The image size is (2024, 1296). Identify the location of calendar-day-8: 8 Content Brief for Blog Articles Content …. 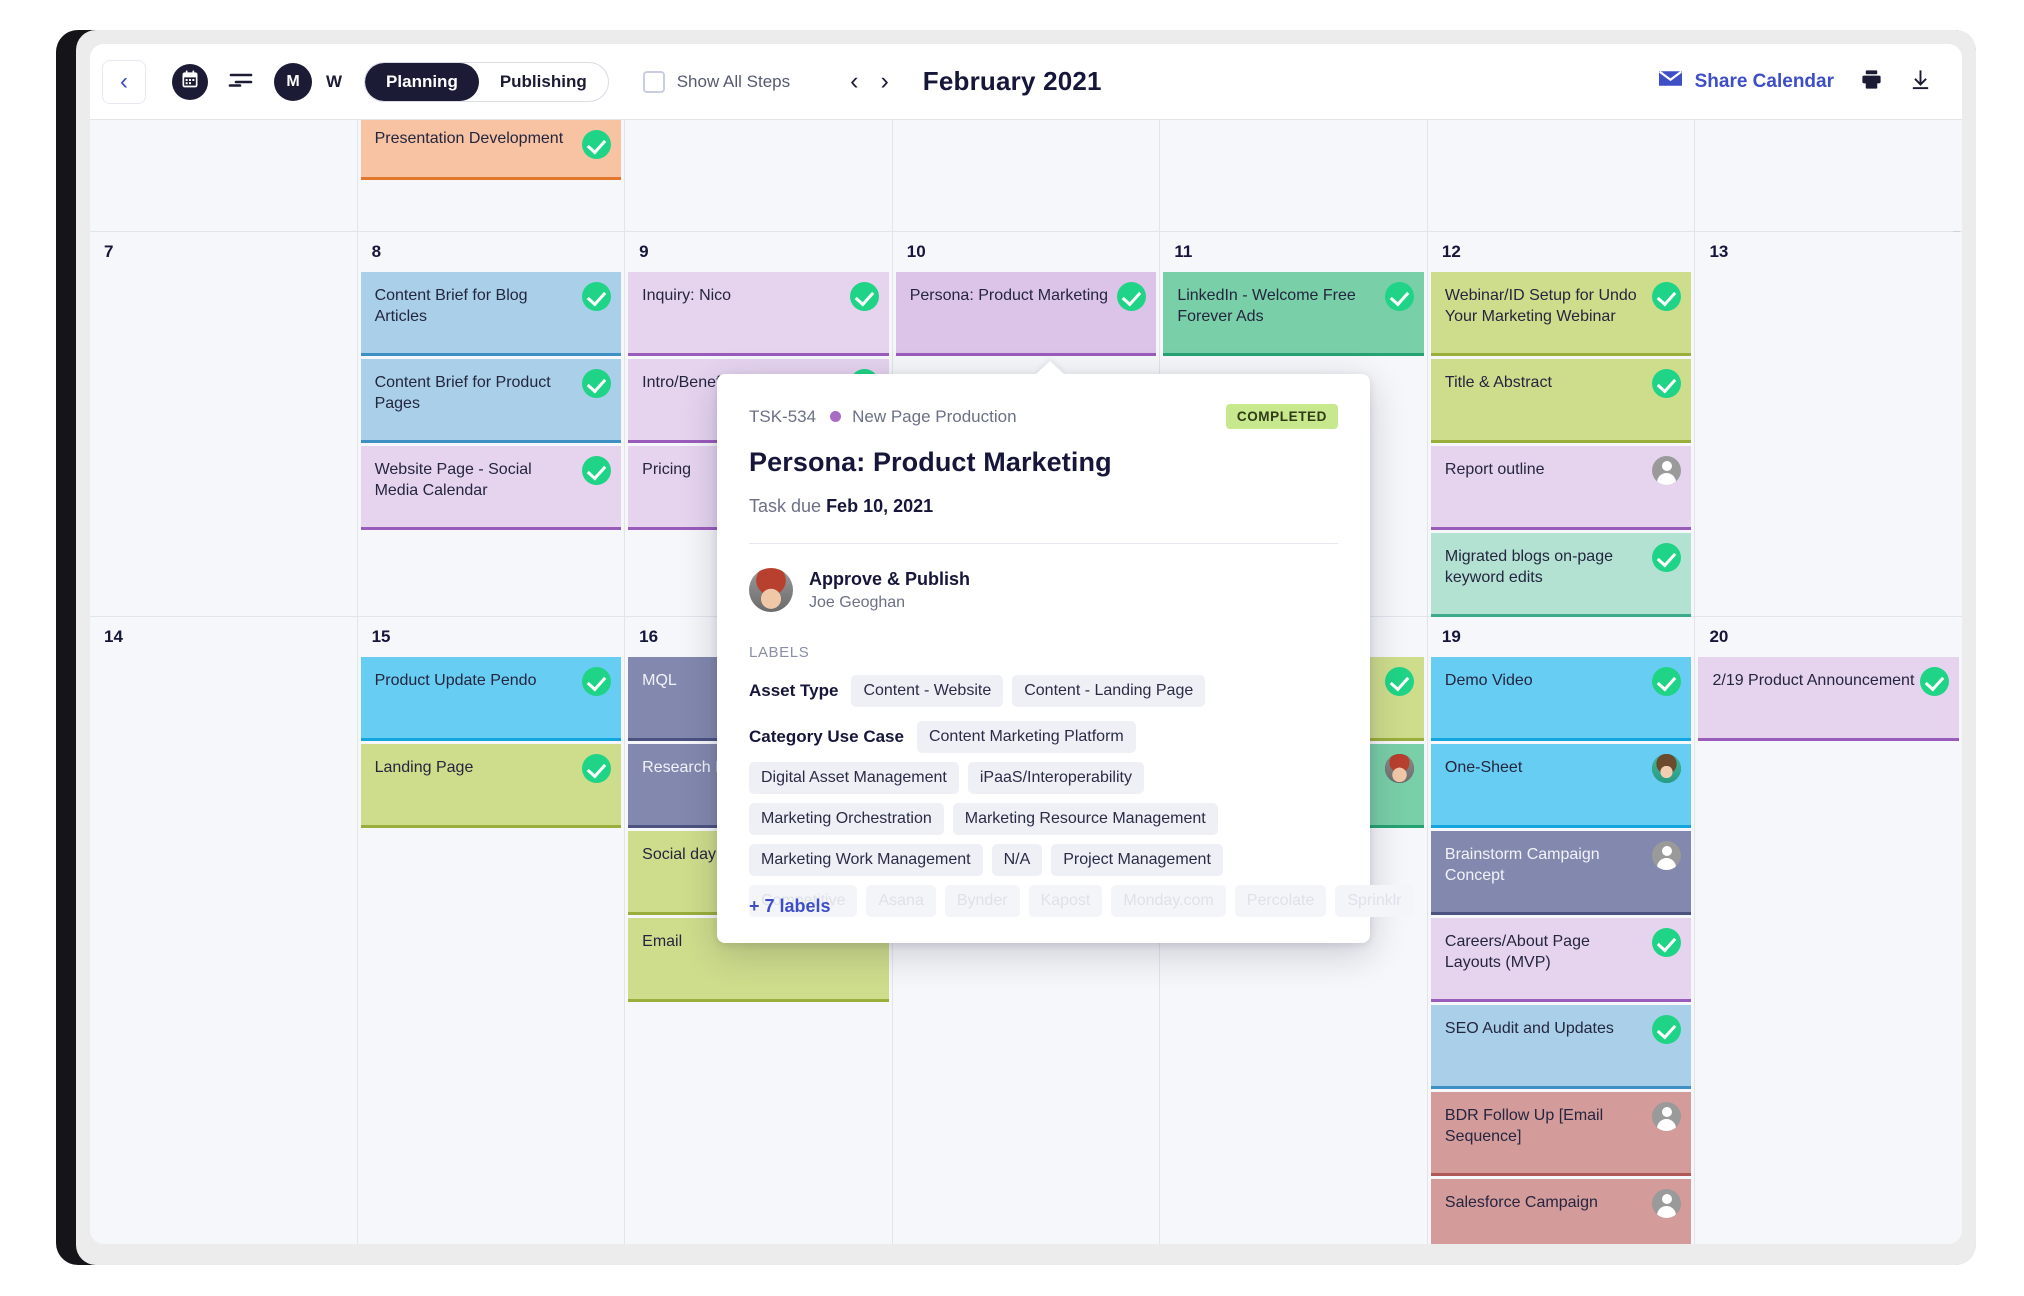
(491, 424).